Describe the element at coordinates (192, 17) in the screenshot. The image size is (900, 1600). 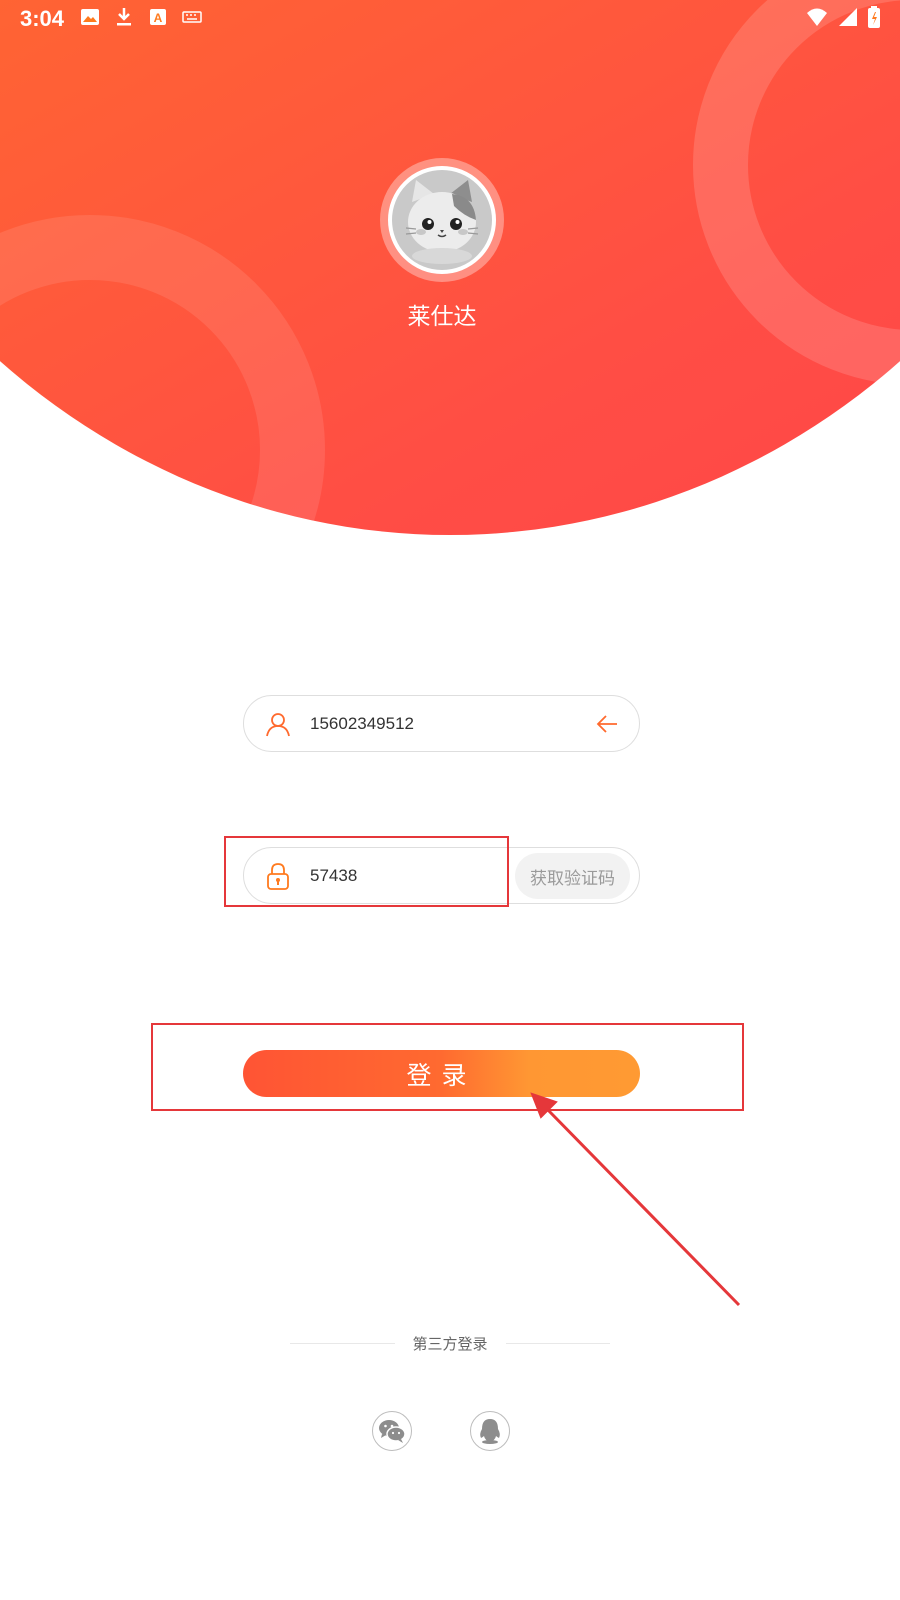
I see `keyboard-icon` at that location.